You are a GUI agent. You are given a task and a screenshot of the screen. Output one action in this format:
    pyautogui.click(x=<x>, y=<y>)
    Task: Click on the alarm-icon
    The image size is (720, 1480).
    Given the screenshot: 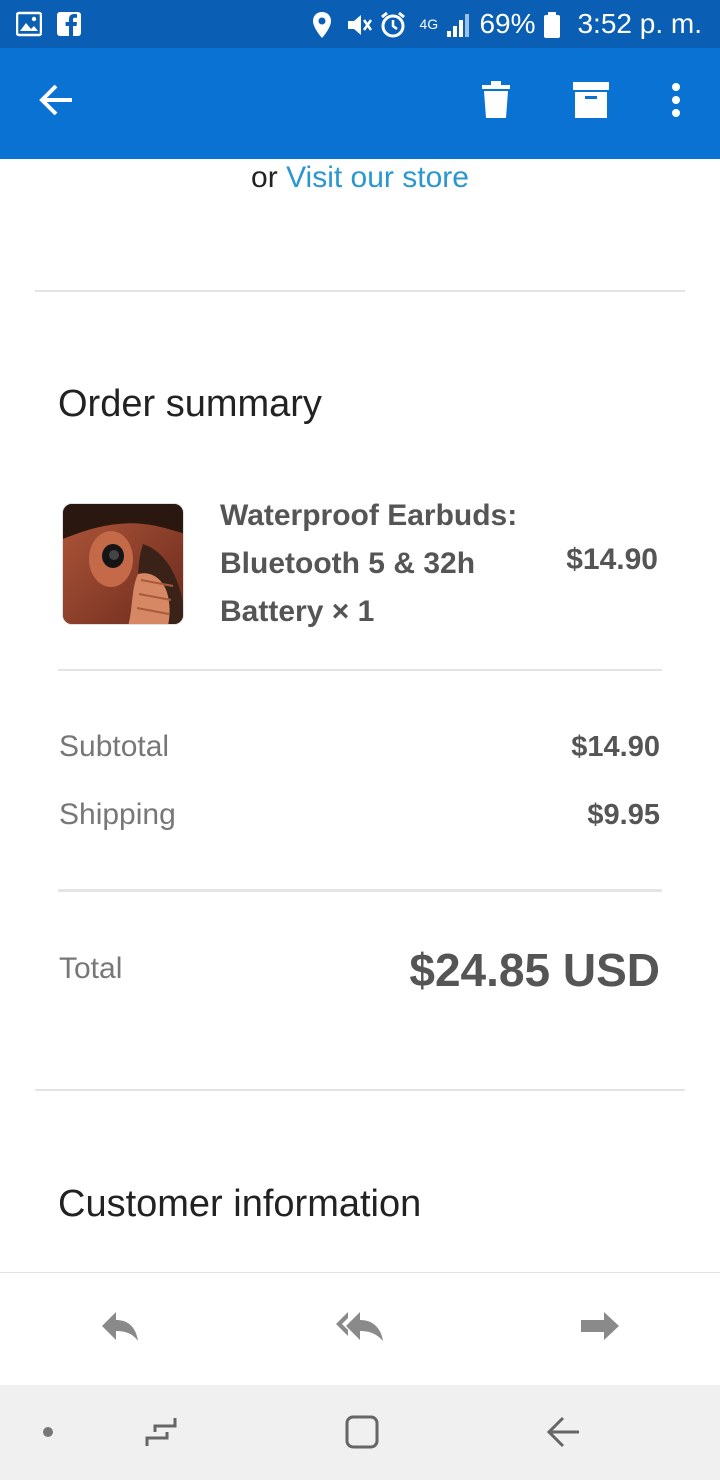 What is the action you would take?
    pyautogui.click(x=392, y=24)
    